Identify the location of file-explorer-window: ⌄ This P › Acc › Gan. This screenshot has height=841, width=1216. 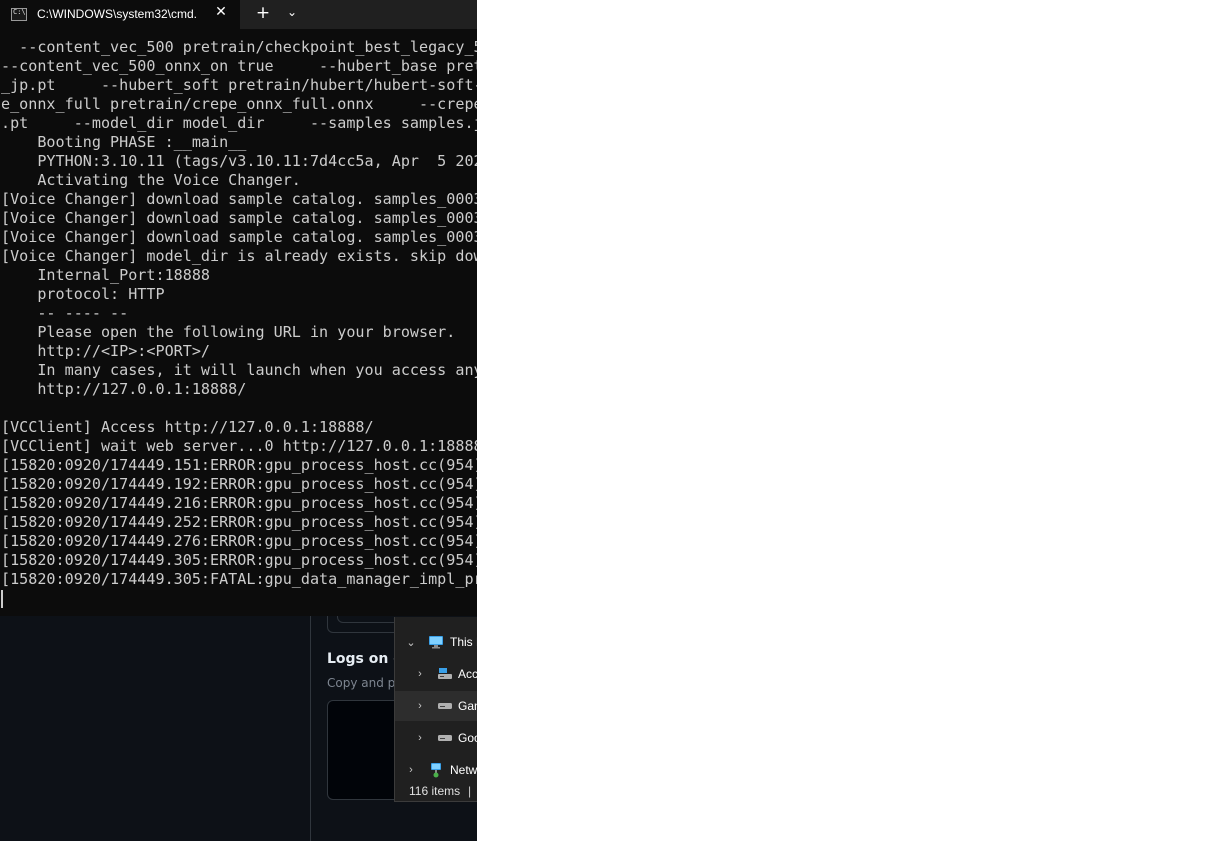
(435, 709).